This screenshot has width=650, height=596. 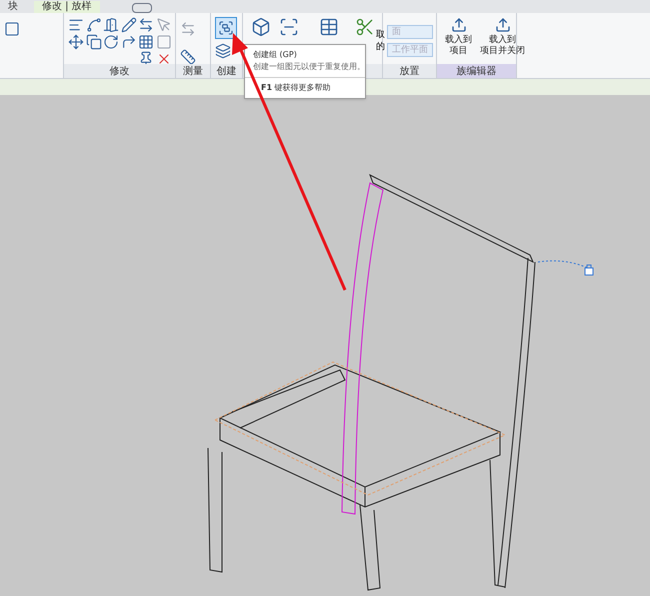 What do you see at coordinates (380, 47) in the screenshot?
I see `pick-button-label: 的` at bounding box center [380, 47].